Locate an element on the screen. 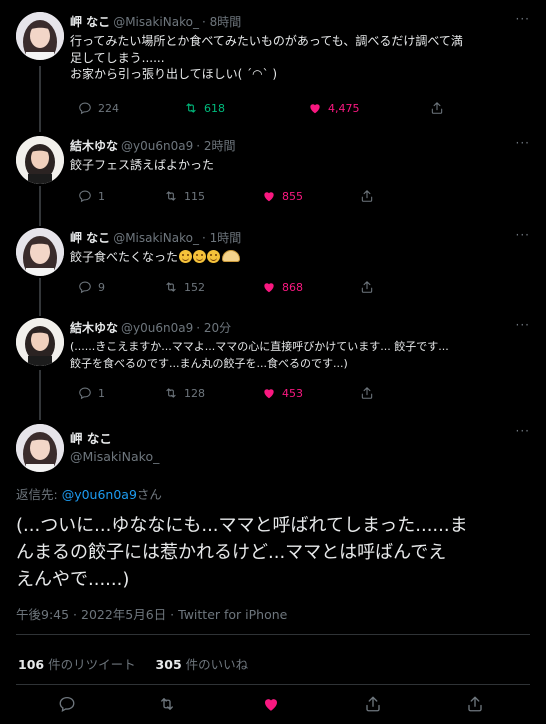  retweet-button: 128 is located at coordinates (184, 393).